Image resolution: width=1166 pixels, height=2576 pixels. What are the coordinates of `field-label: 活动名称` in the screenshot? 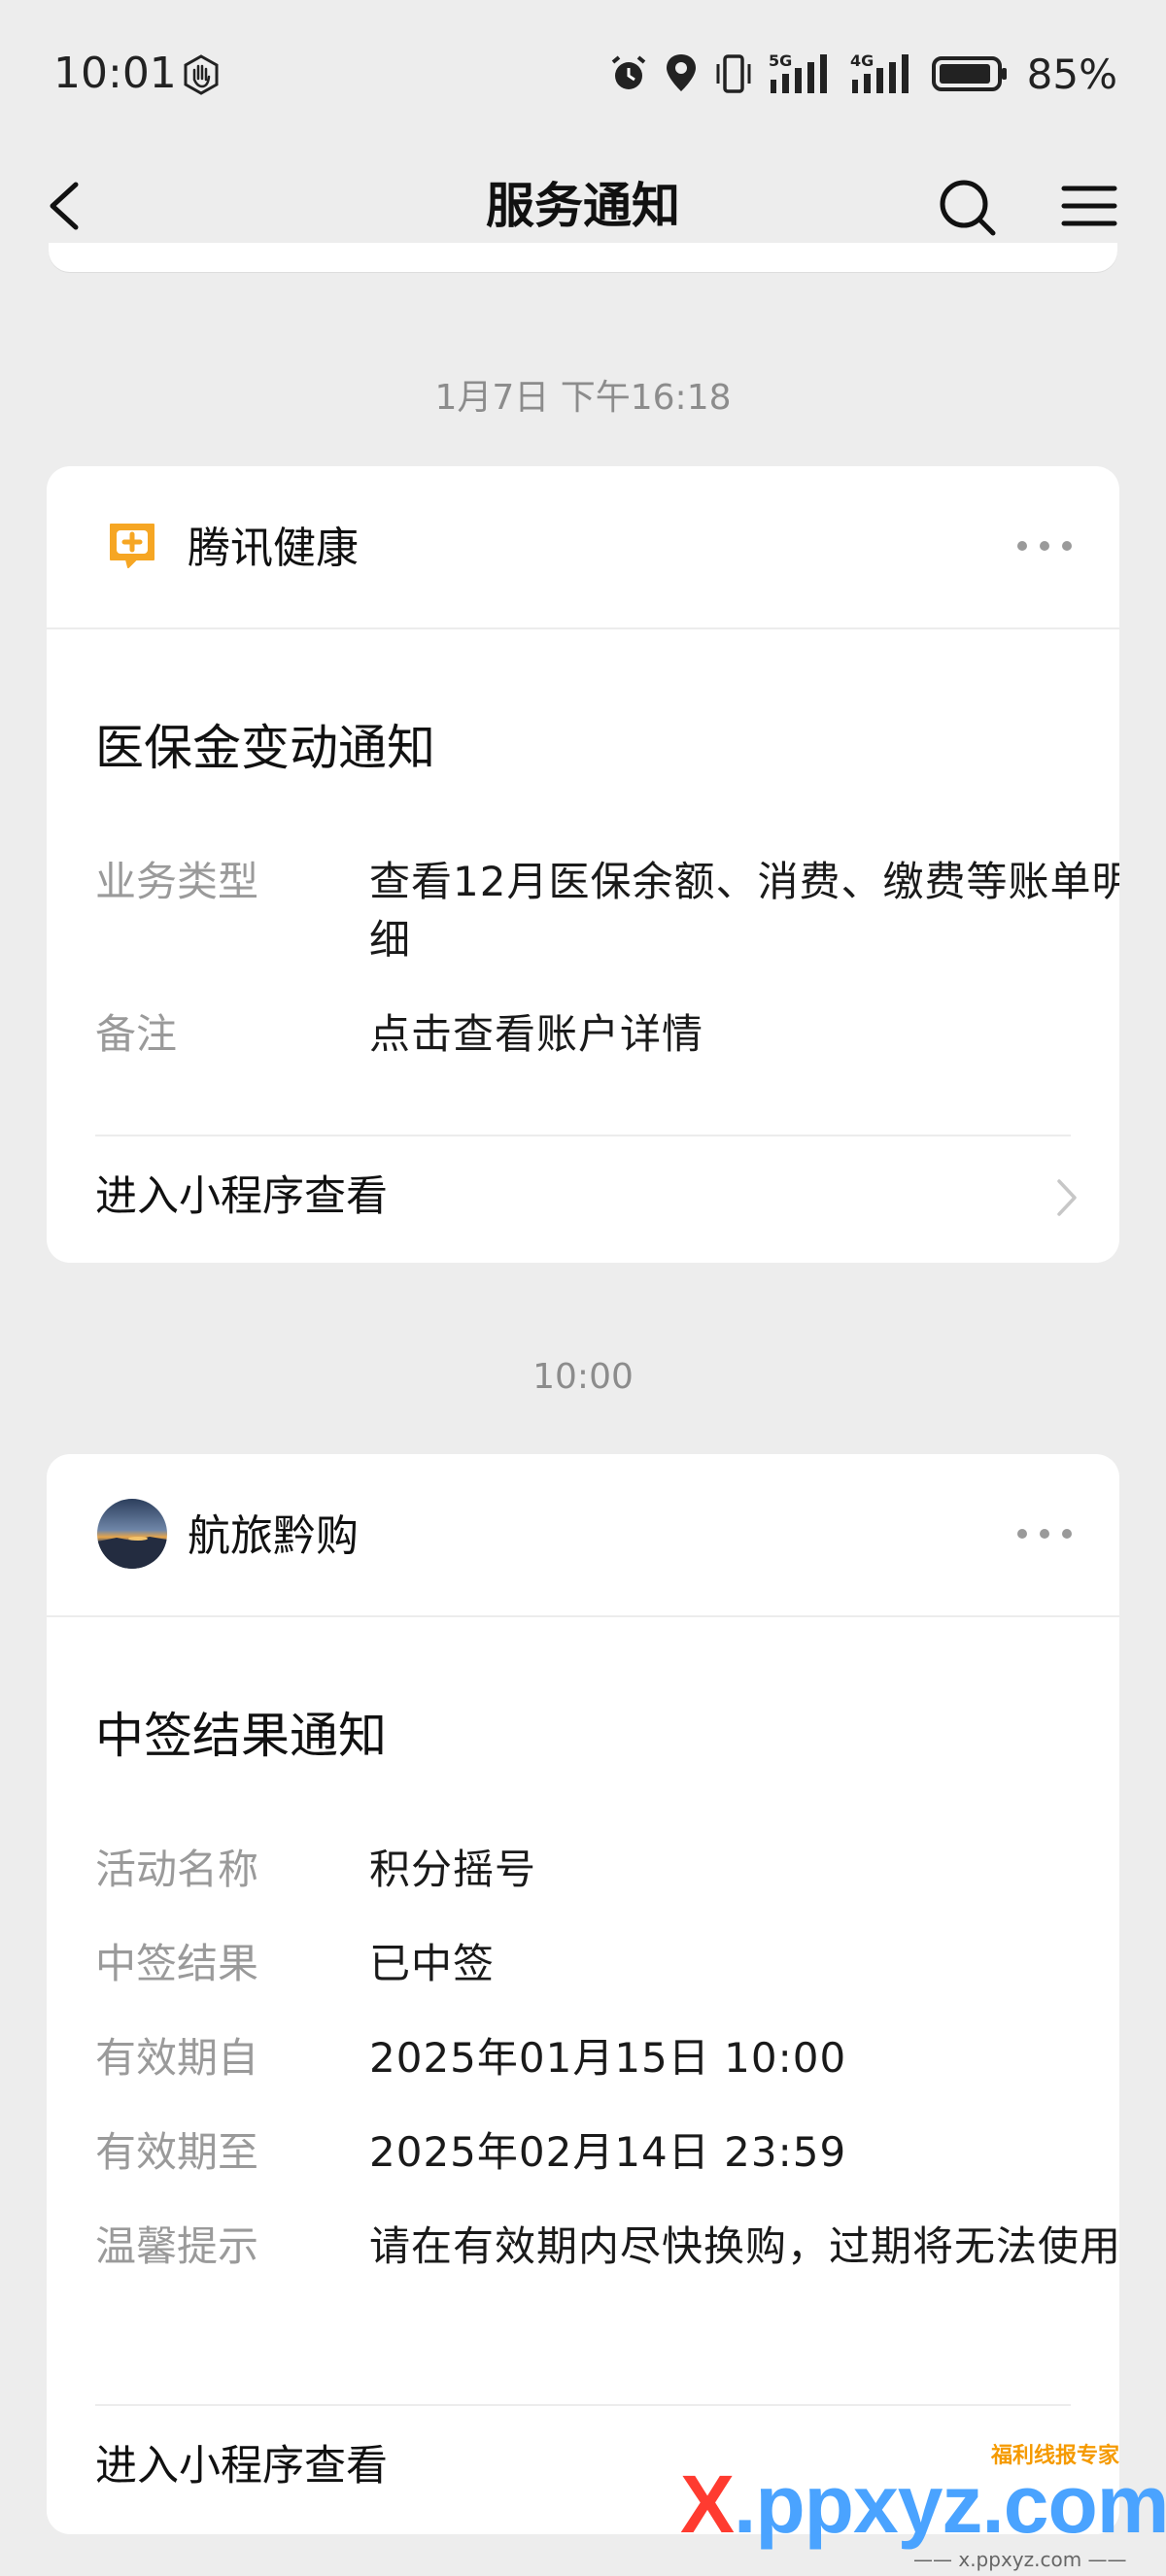 It's located at (177, 1869).